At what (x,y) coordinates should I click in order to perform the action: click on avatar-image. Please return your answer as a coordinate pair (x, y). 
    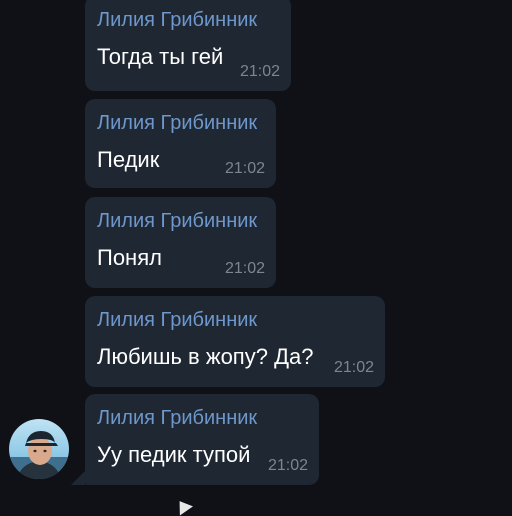
    Looking at the image, I should click on (39, 449).